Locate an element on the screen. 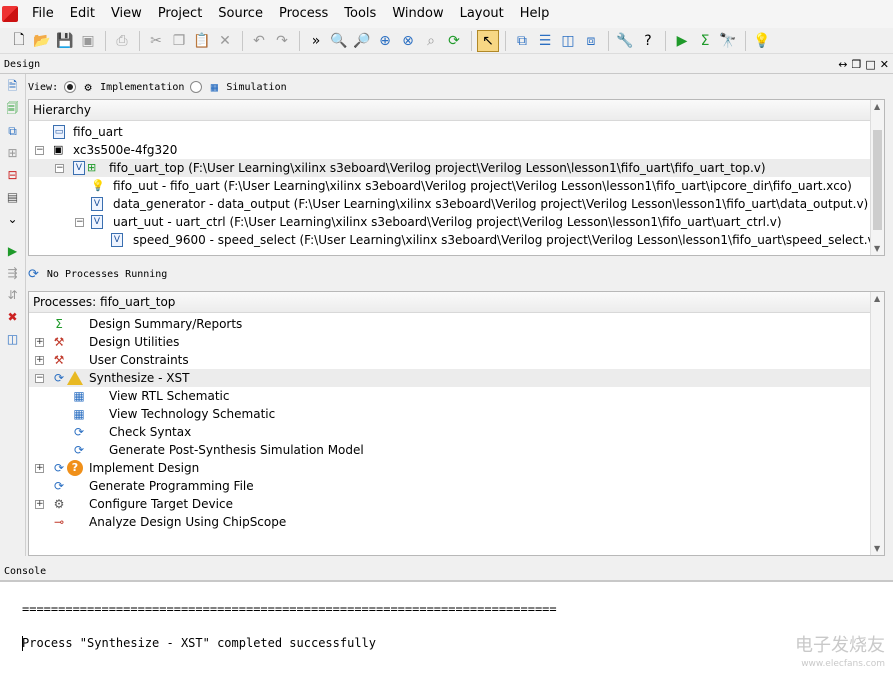 The width and height of the screenshot is (893, 679). remove-source-icon: ⊟ is located at coordinates (13, 175).